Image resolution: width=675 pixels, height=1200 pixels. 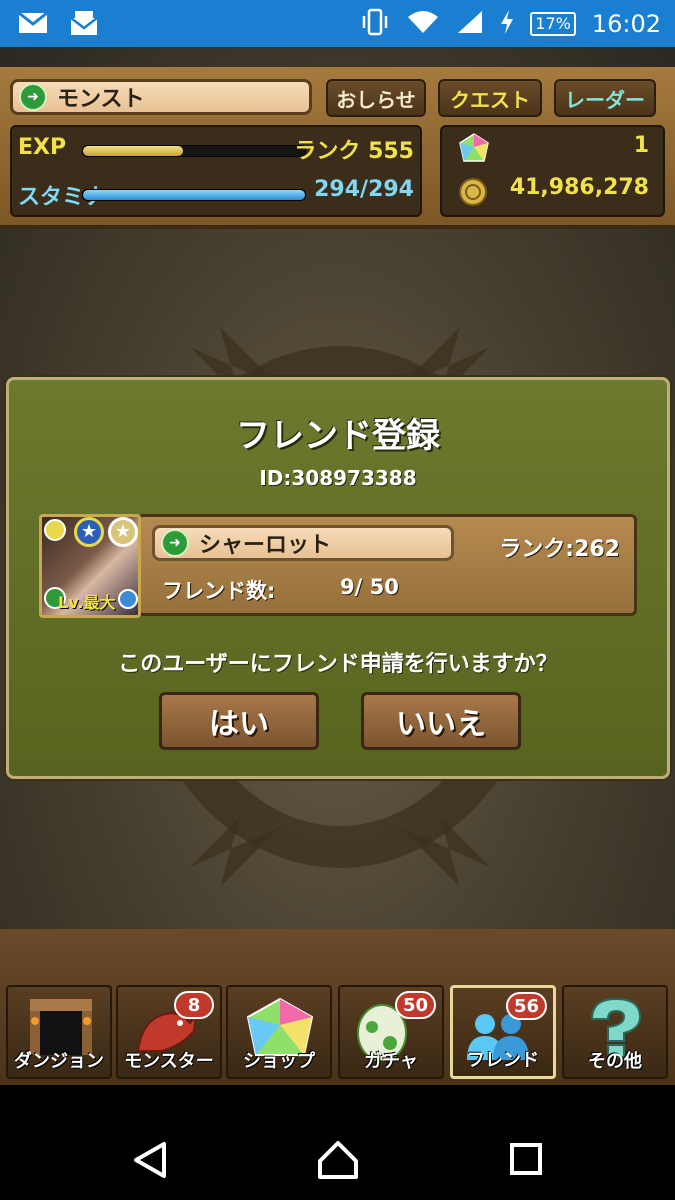 I want to click on status-bar: 17% 16:02, so click(x=337, y=23).